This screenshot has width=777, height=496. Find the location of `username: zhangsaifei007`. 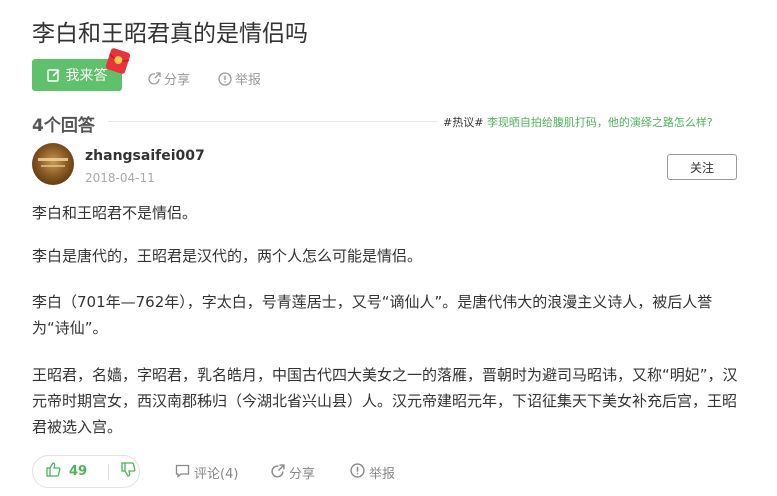

username: zhangsaifei007 is located at coordinates (145, 156).